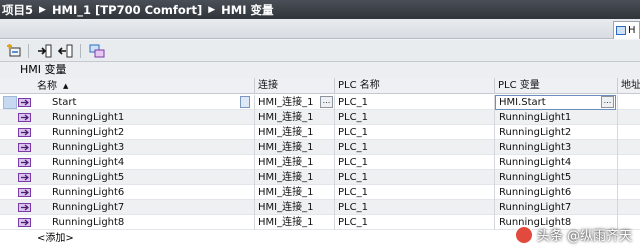  What do you see at coordinates (320, 70) in the screenshot?
I see `section-title: HMI 变量` at bounding box center [320, 70].